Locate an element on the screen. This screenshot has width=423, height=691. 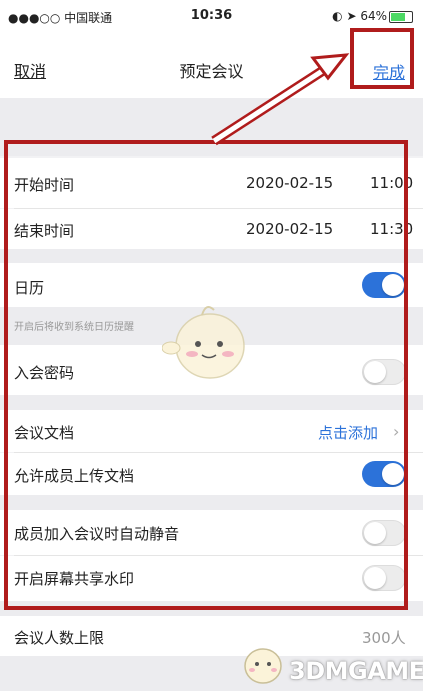
mascot-watermark-icon is located at coordinates (203, 342).